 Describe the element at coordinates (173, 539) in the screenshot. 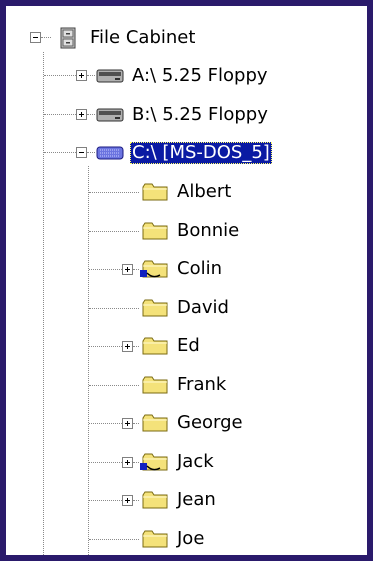

I see `tree-node-folder-joe: Joe` at that location.